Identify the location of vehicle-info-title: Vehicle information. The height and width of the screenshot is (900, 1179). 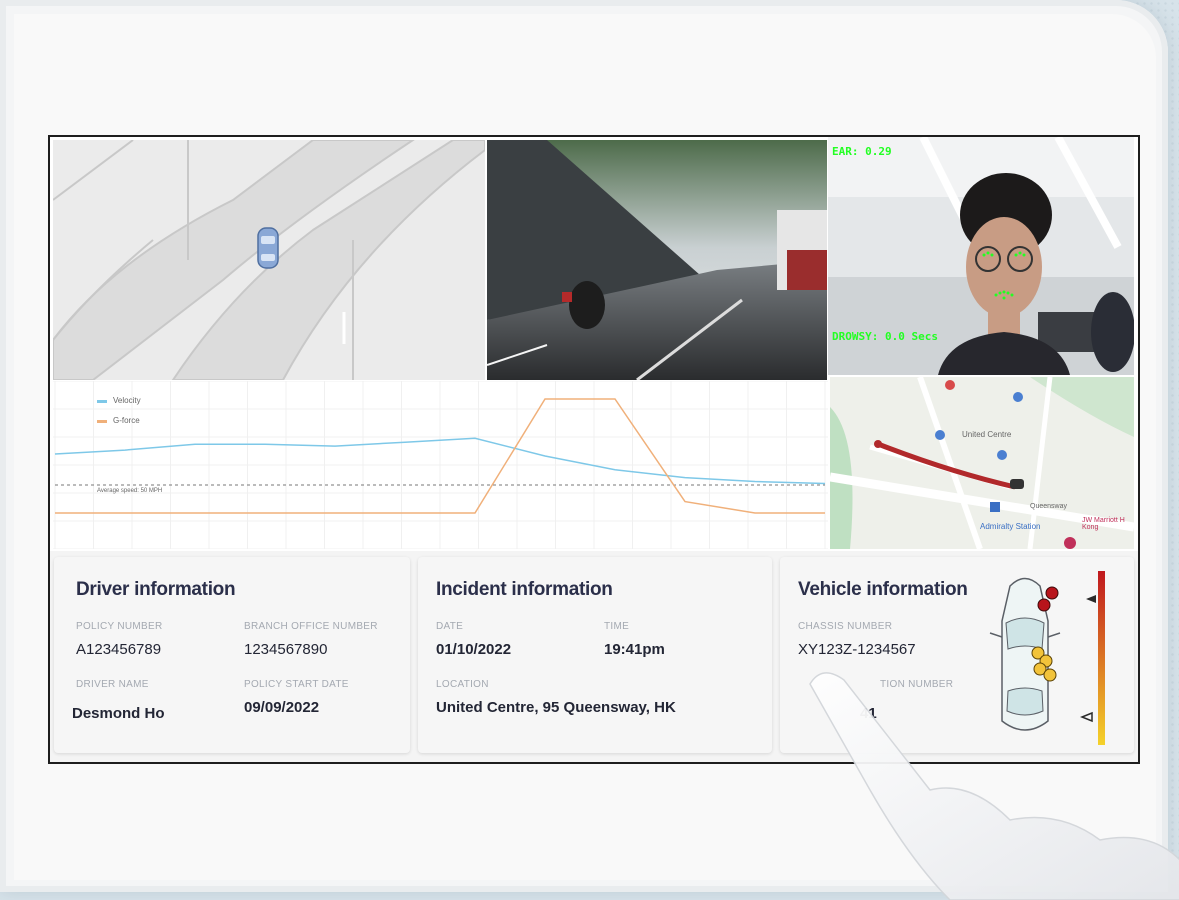
(883, 589).